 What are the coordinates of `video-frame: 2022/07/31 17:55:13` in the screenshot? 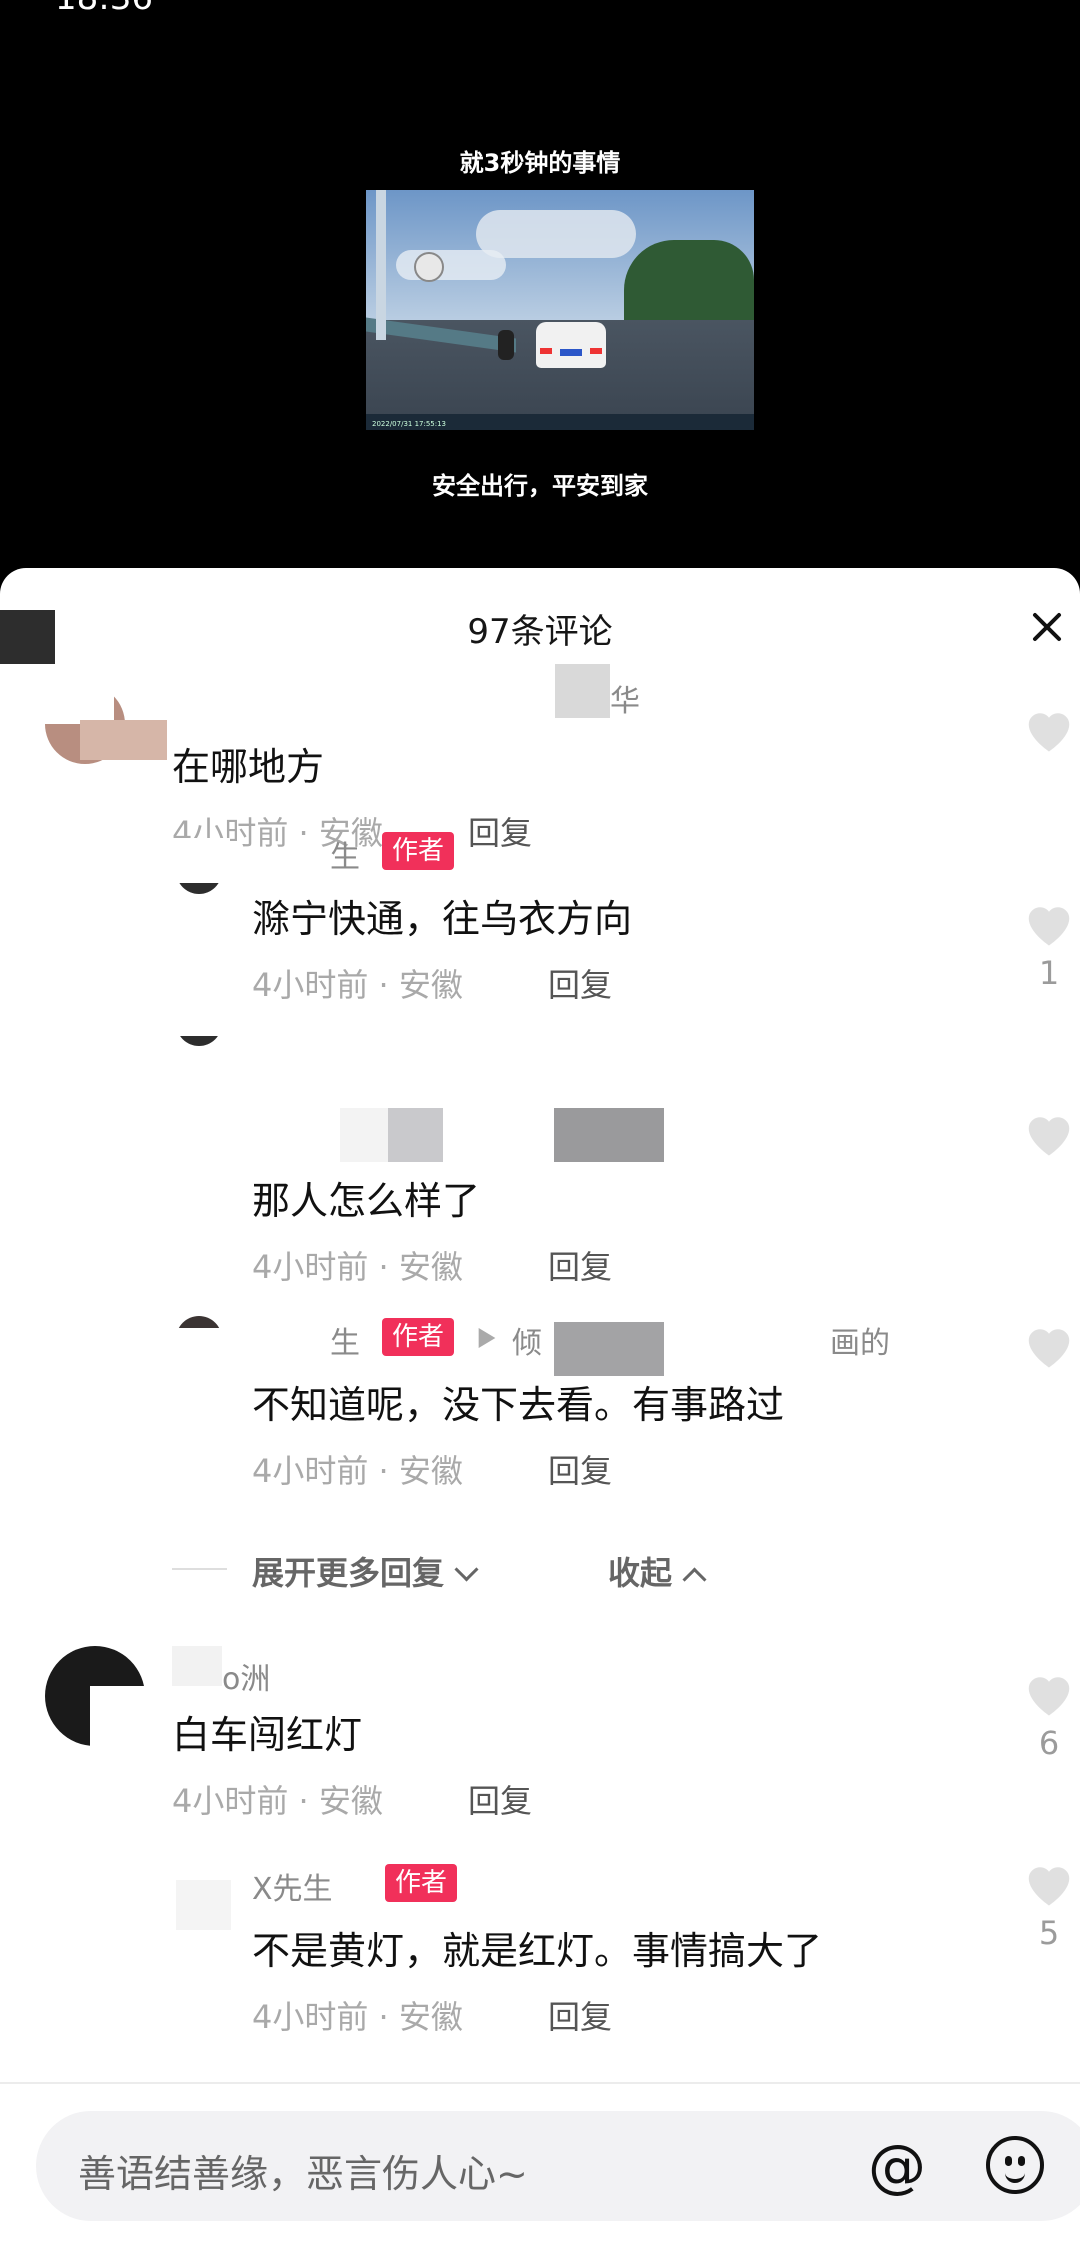 It's located at (560, 310).